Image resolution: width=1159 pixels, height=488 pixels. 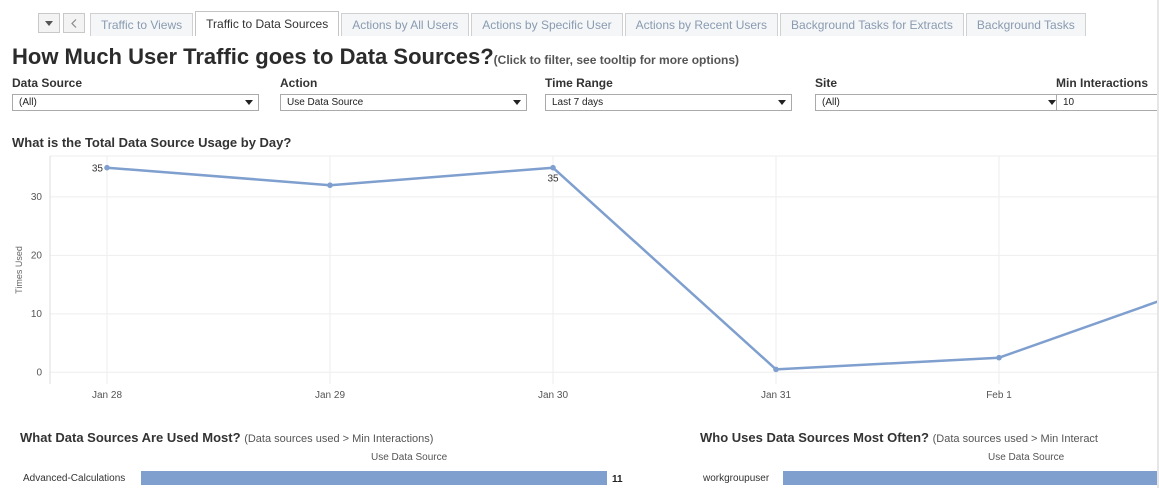 I want to click on x-tick-label: Jan 28, so click(x=107, y=395).